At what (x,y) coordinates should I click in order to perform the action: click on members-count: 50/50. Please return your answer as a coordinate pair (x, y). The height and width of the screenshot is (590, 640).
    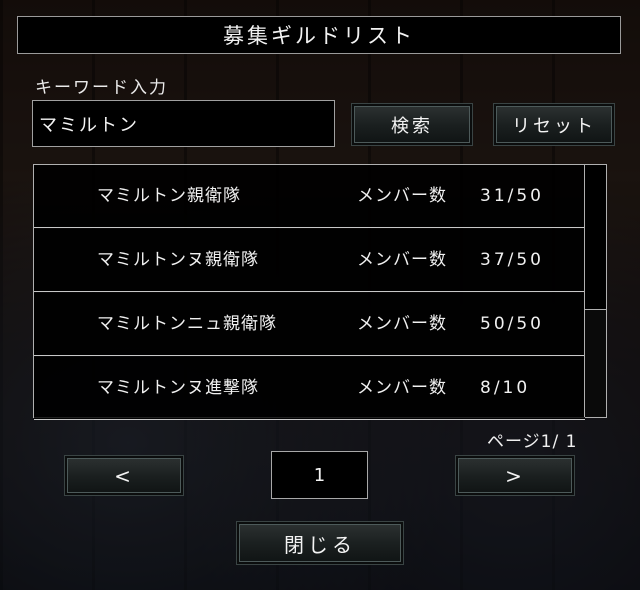
    Looking at the image, I should click on (512, 324).